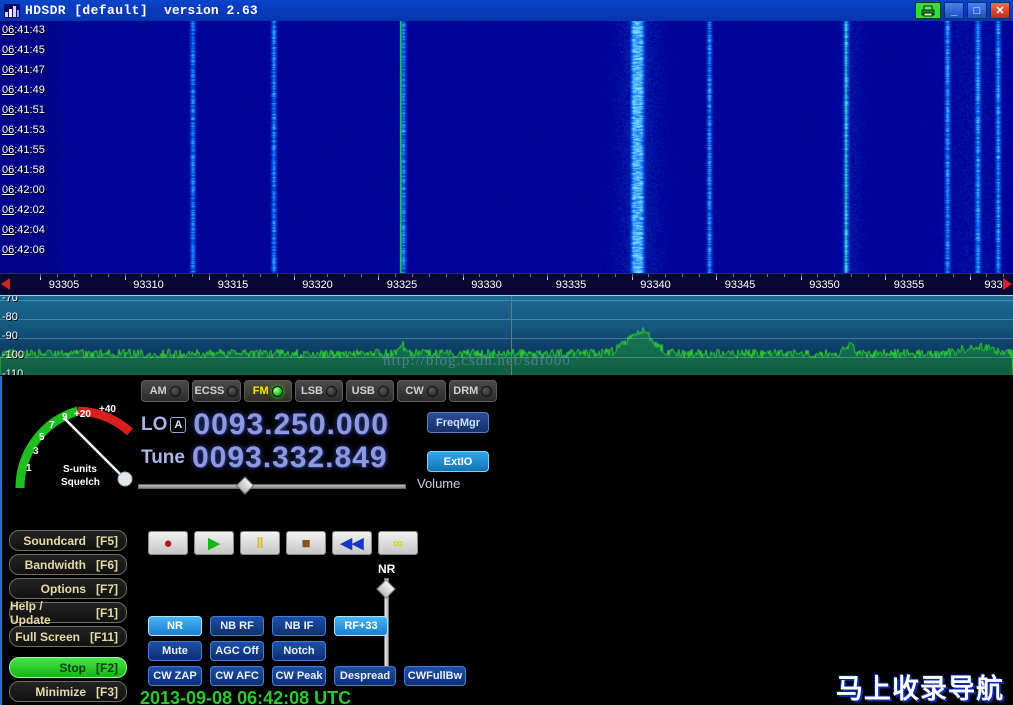  I want to click on vfo-a-indicator: A, so click(178, 424).